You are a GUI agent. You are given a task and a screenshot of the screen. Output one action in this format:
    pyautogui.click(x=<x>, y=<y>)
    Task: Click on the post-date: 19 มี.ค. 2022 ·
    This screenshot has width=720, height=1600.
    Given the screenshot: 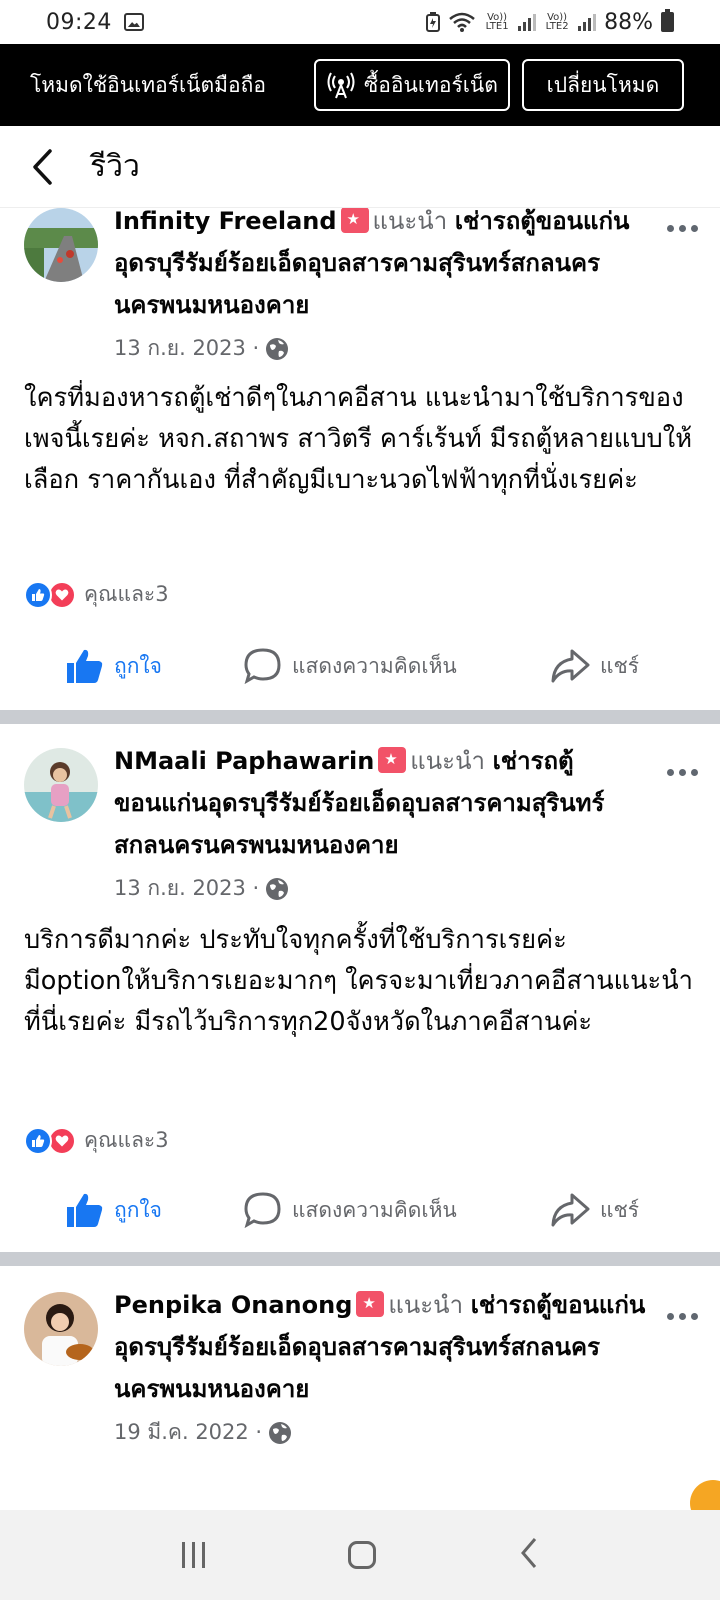 What is the action you would take?
    pyautogui.click(x=203, y=1432)
    